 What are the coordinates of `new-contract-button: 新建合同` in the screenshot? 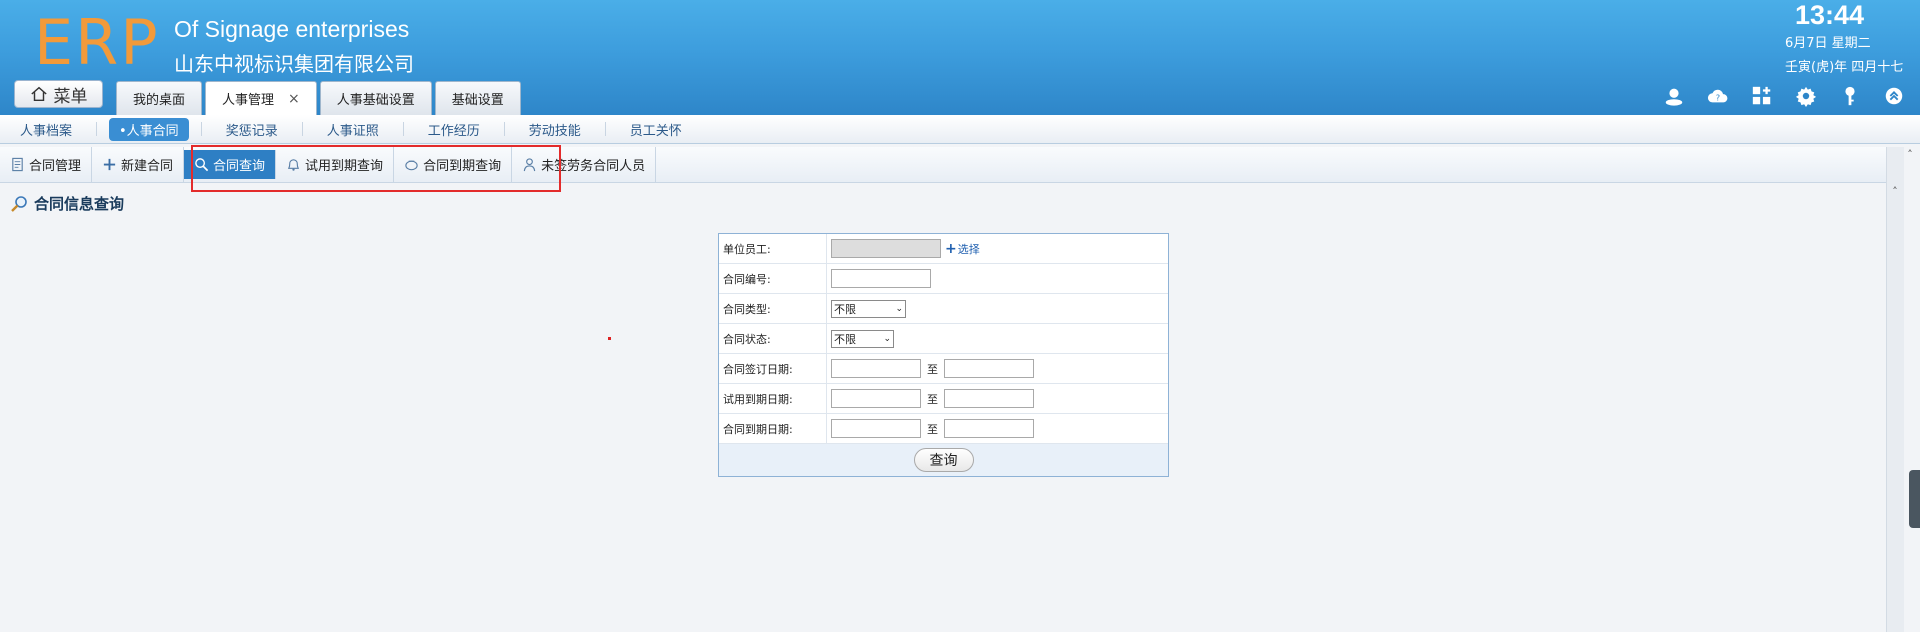 It's located at (138, 164).